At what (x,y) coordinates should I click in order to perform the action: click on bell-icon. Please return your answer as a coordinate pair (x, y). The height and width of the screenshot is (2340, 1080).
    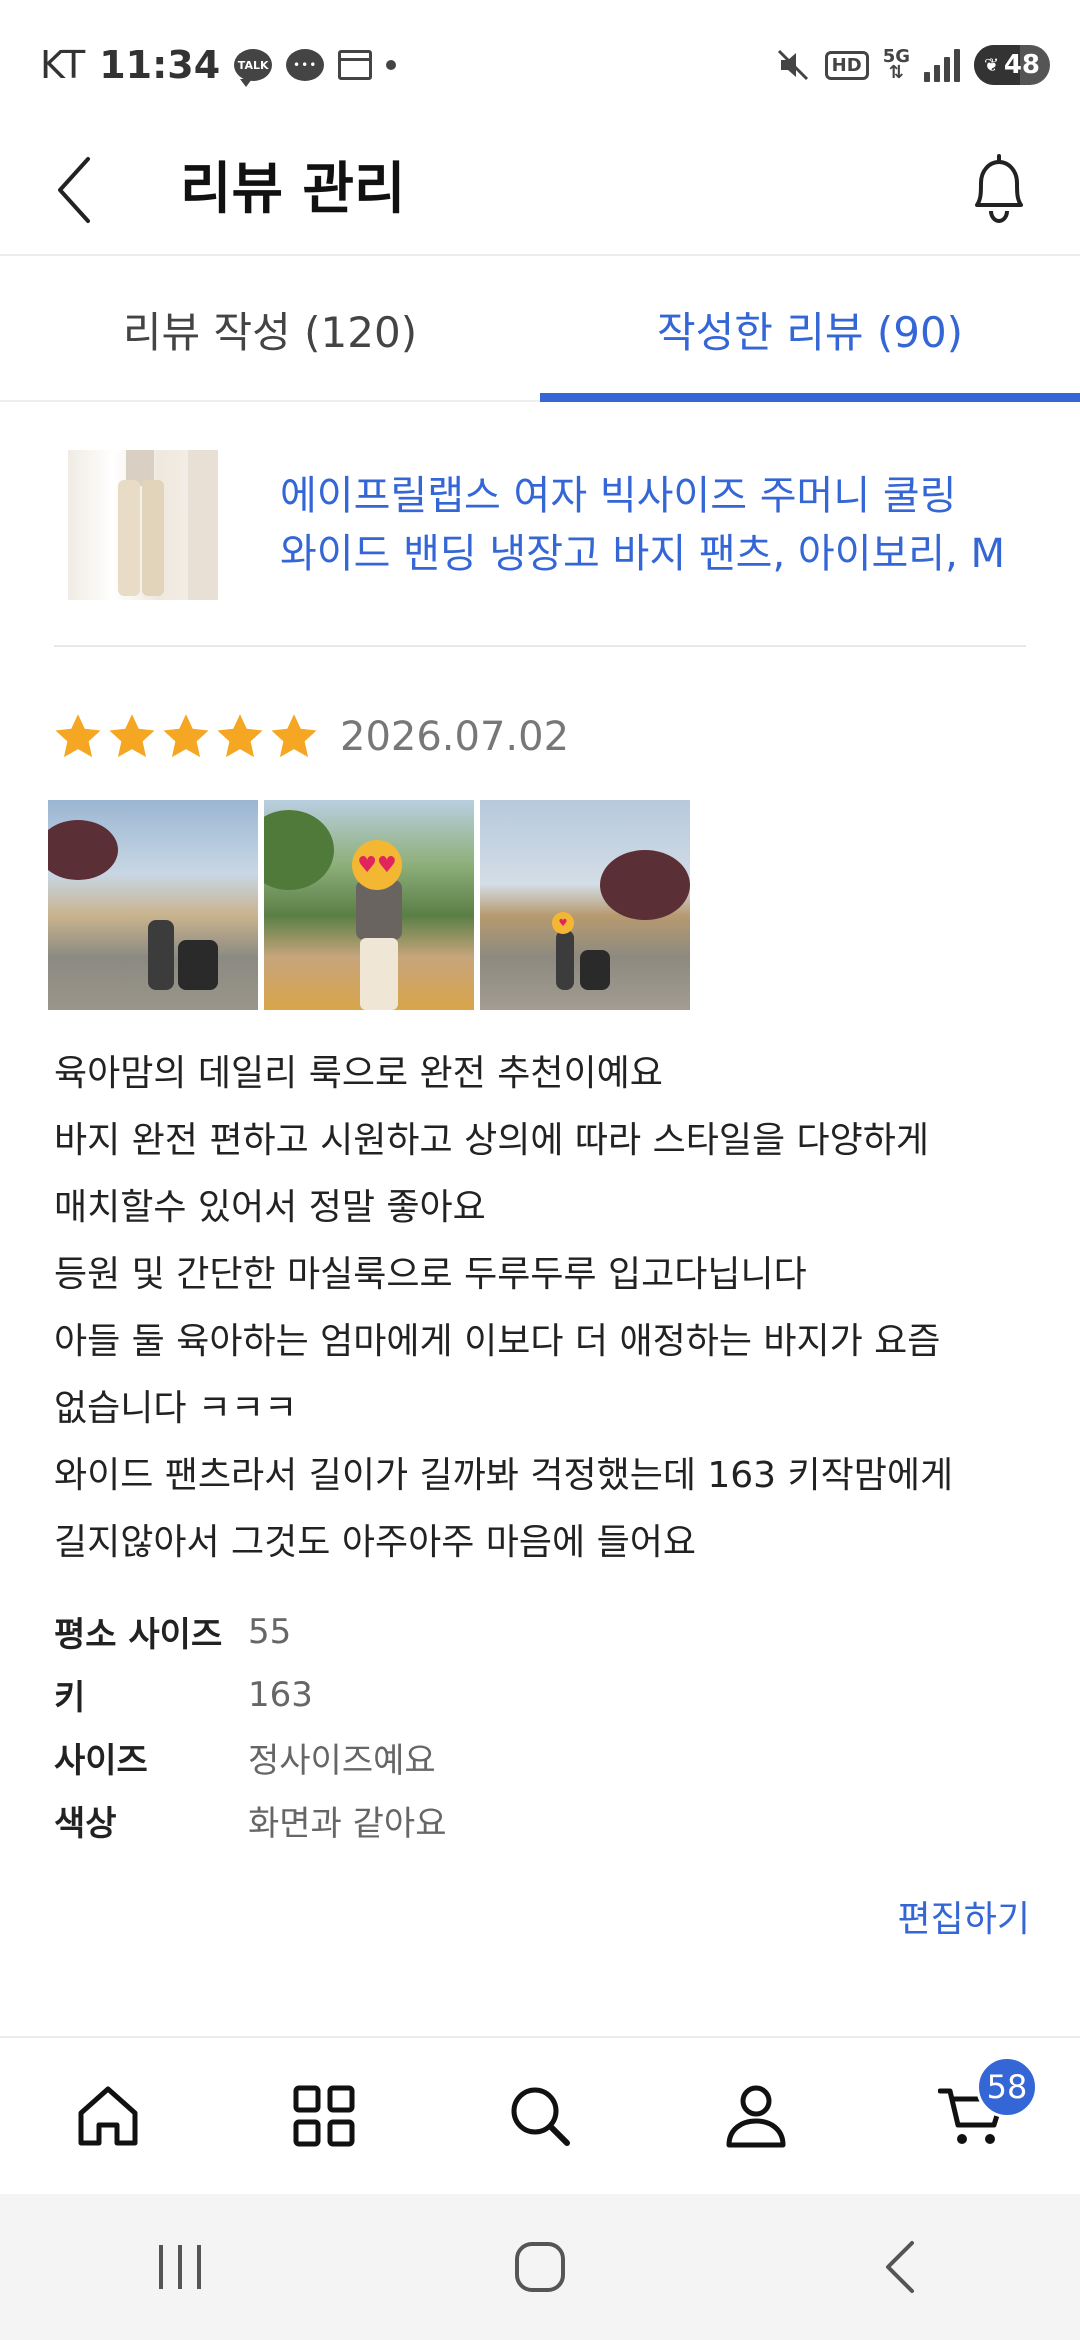
    Looking at the image, I should click on (999, 189).